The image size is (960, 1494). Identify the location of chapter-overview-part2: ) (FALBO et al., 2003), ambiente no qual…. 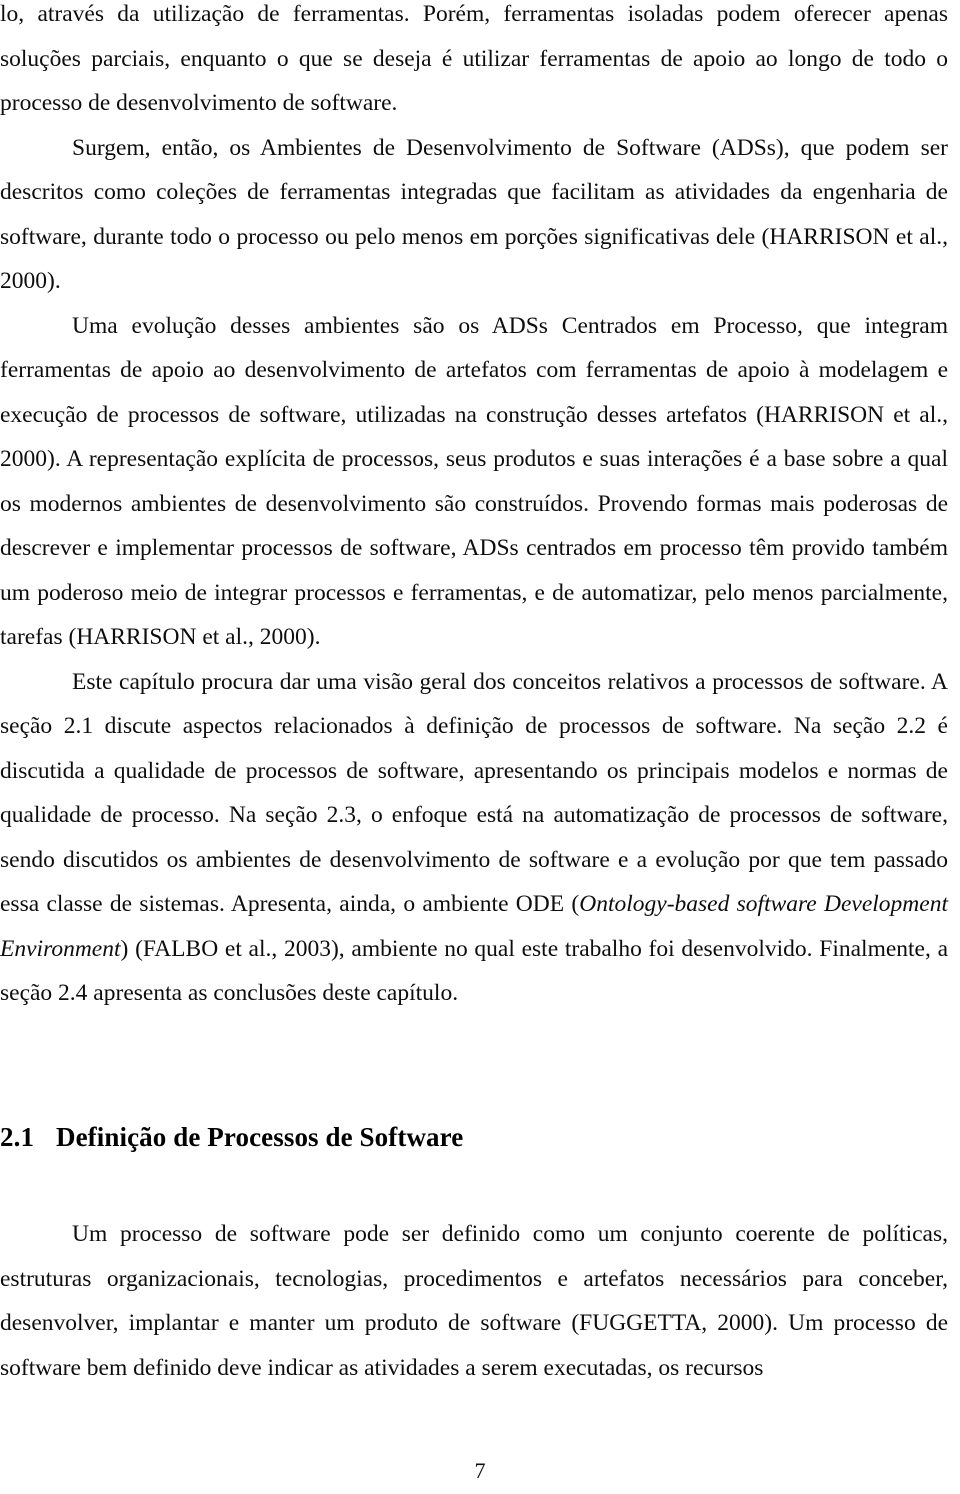
(474, 971).